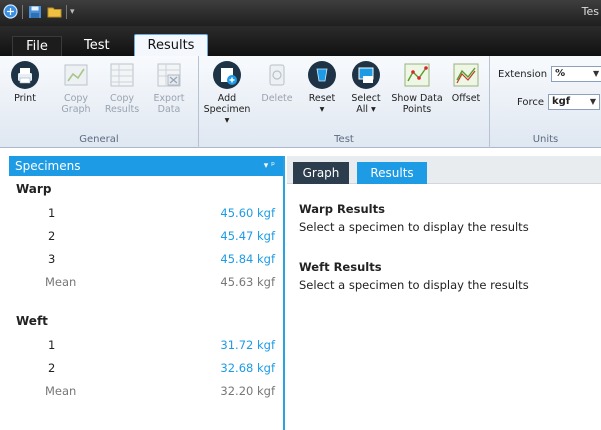 The image size is (601, 430). Describe the element at coordinates (146, 368) in the screenshot. I see `specimen-row: 2 32.68 kgf` at that location.